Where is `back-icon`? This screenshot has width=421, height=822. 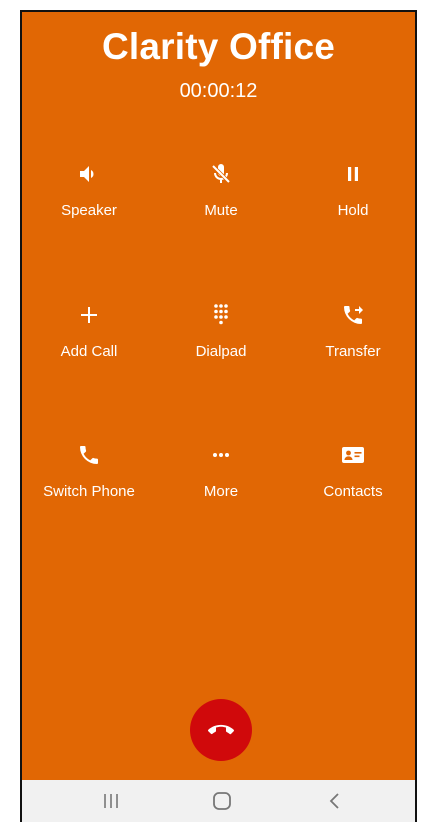 back-icon is located at coordinates (334, 801).